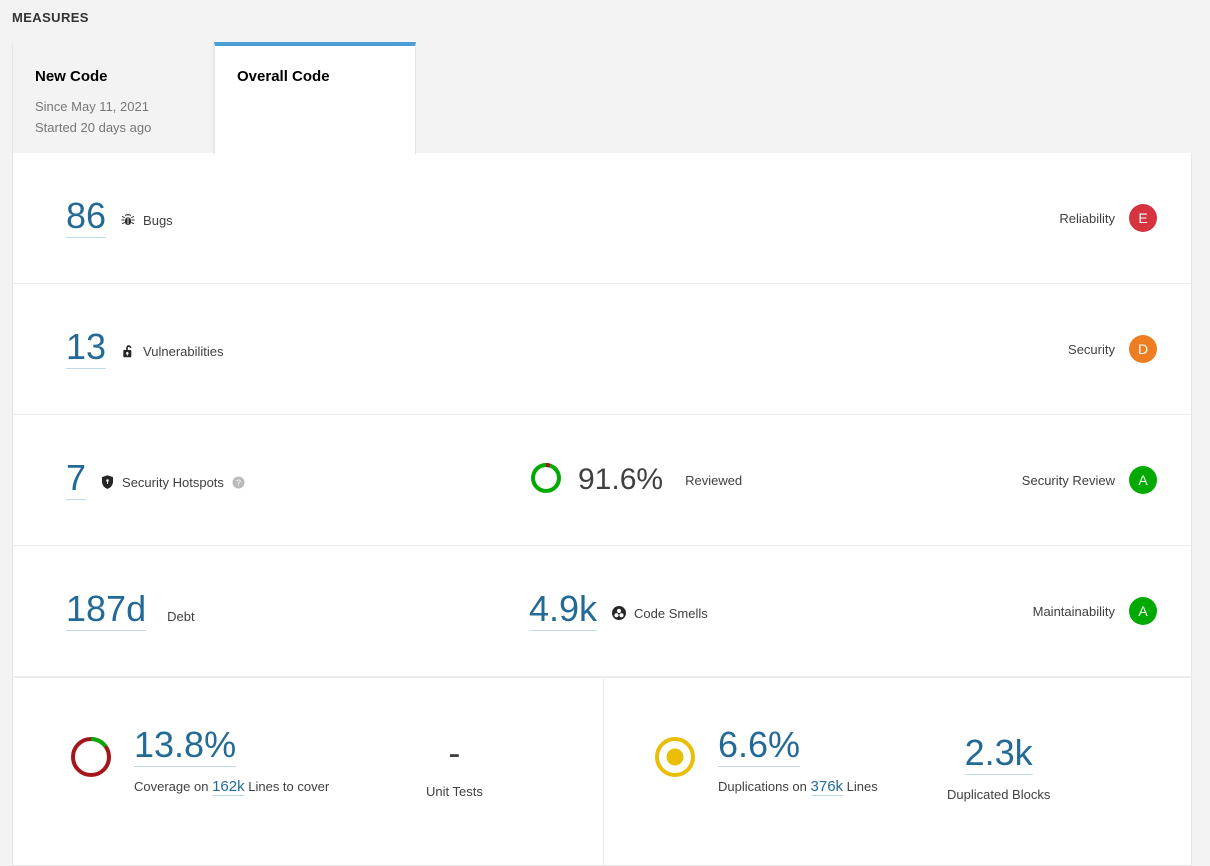  What do you see at coordinates (128, 351) in the screenshot?
I see `vulnerability-icon` at bounding box center [128, 351].